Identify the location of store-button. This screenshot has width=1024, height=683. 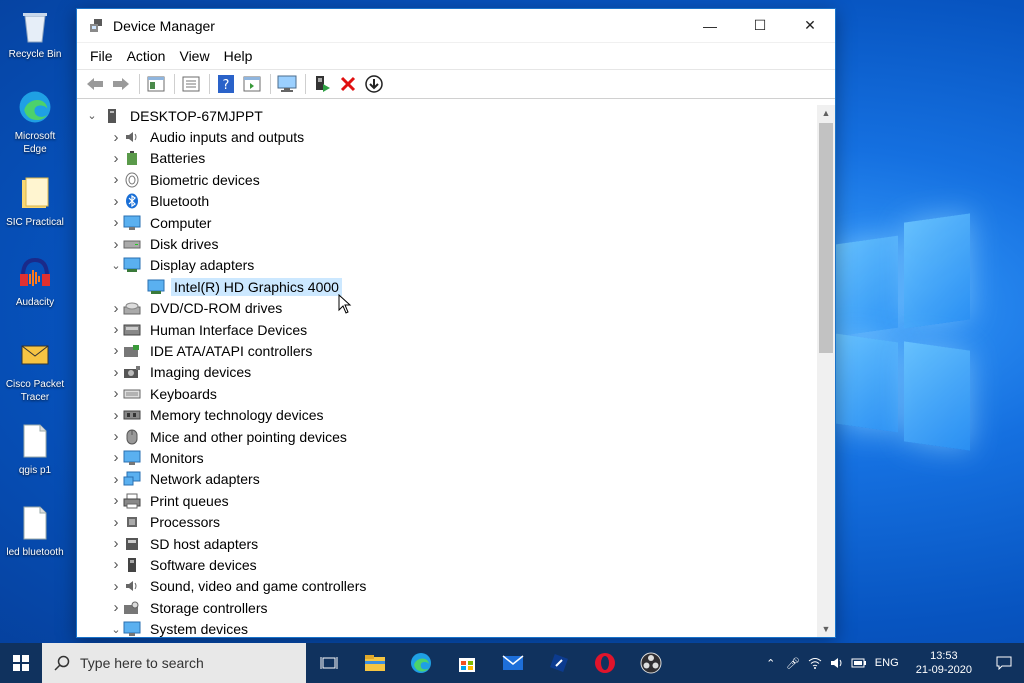
(467, 663).